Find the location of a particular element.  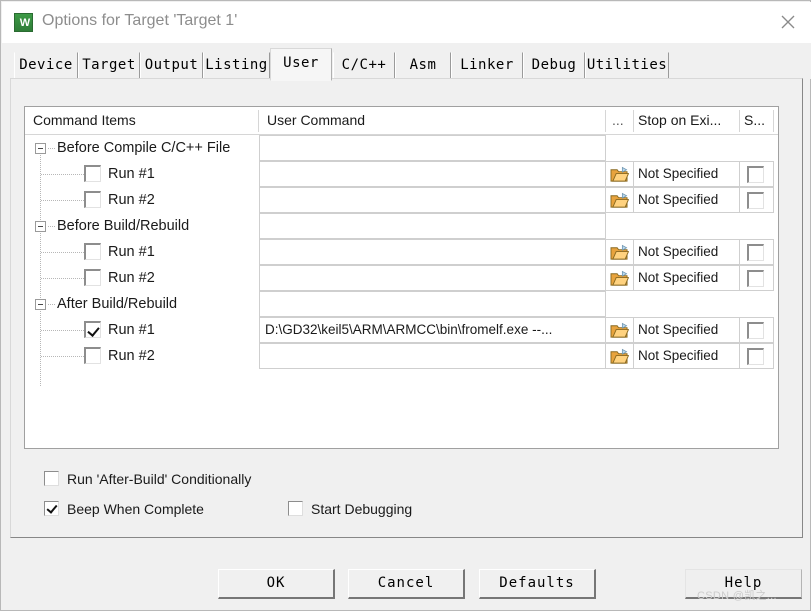

table-row: Before Compile C/C++ File is located at coordinates (401, 148).